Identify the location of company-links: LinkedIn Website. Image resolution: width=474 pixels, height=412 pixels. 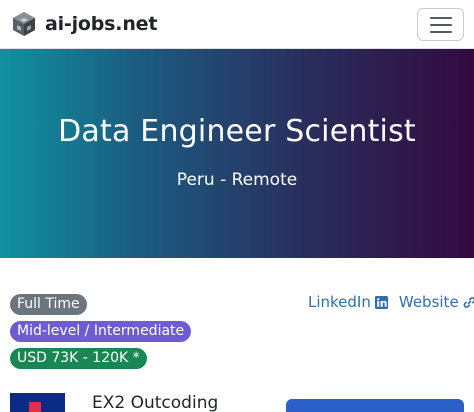
(391, 302).